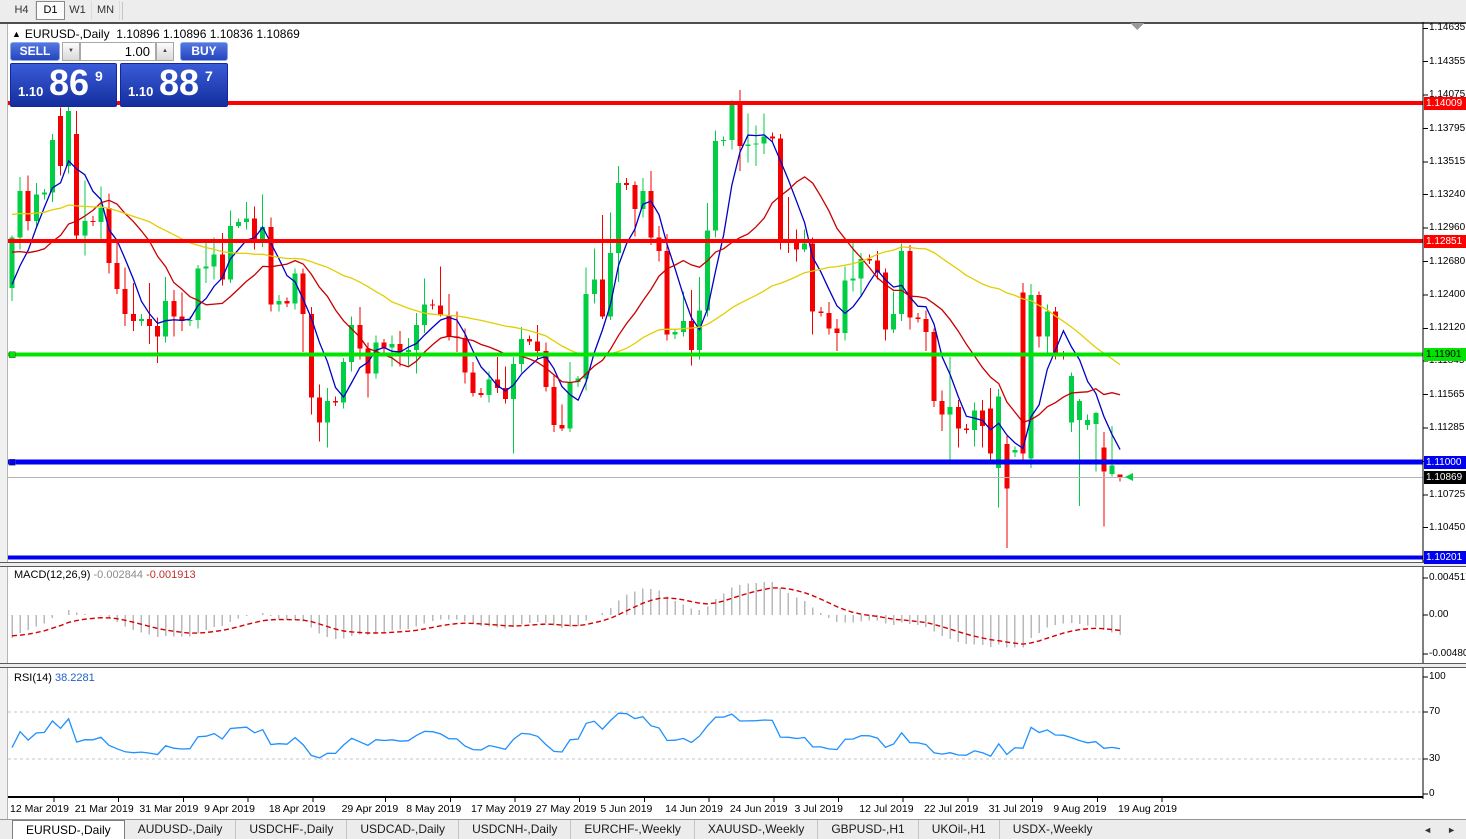 This screenshot has width=1466, height=839. I want to click on sell-price-box: 1.10 86 9, so click(63, 85).